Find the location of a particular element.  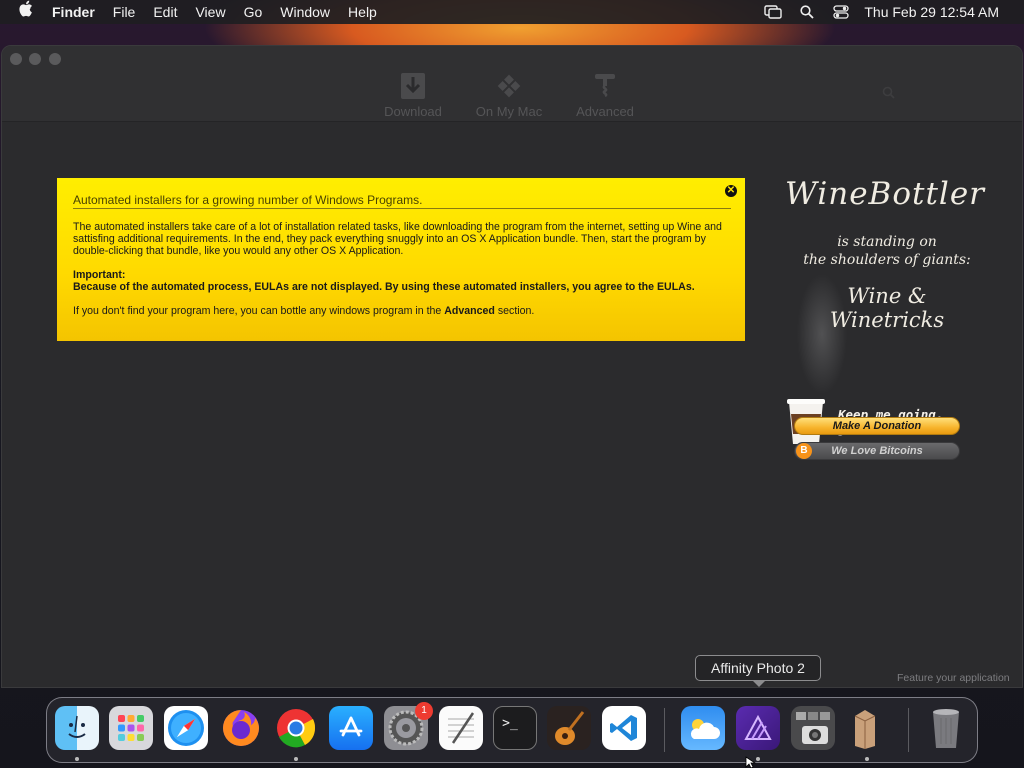

dock-tooltip-pointer is located at coordinates (759, 683).